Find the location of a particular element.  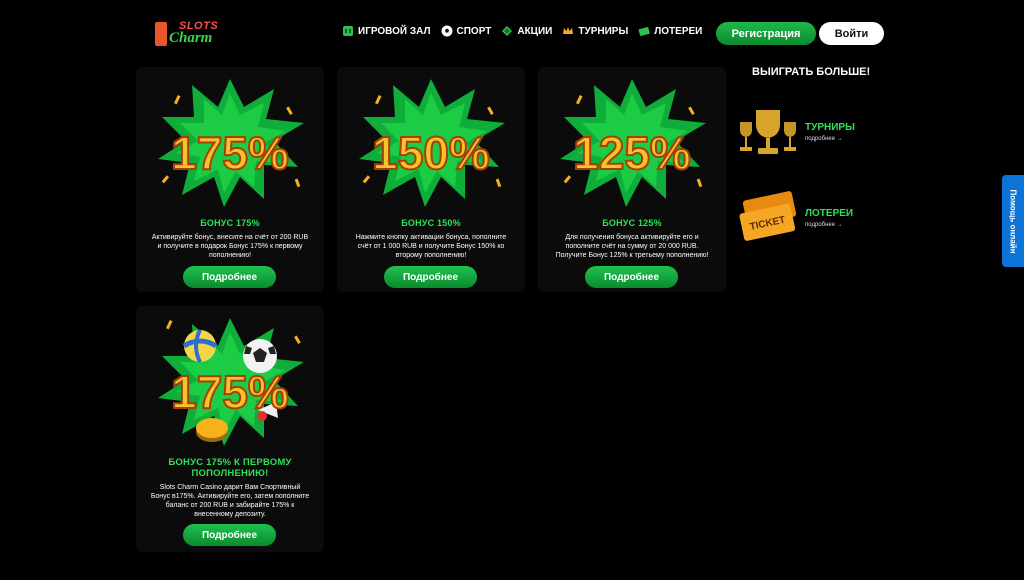

crown-icon is located at coordinates (568, 30).